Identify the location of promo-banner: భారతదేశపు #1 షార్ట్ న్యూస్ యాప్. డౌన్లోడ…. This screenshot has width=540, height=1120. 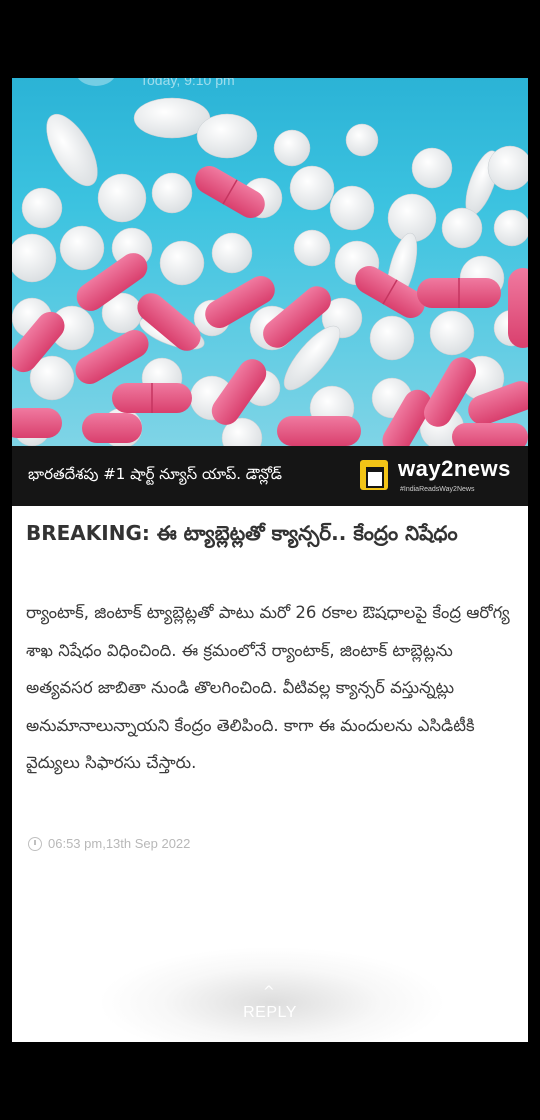
(270, 476).